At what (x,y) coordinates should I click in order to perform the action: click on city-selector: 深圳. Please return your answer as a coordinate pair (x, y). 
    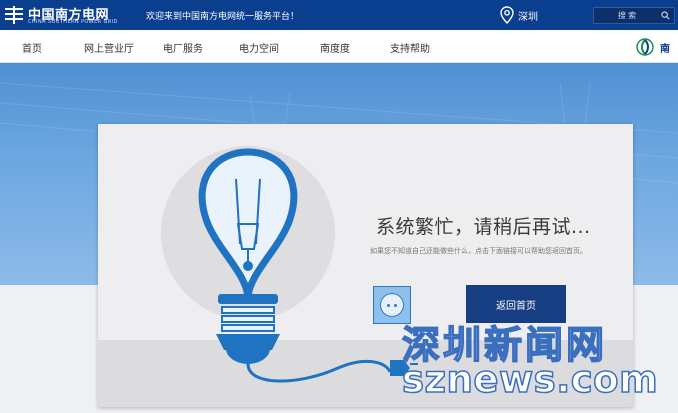
    Looking at the image, I should click on (519, 15).